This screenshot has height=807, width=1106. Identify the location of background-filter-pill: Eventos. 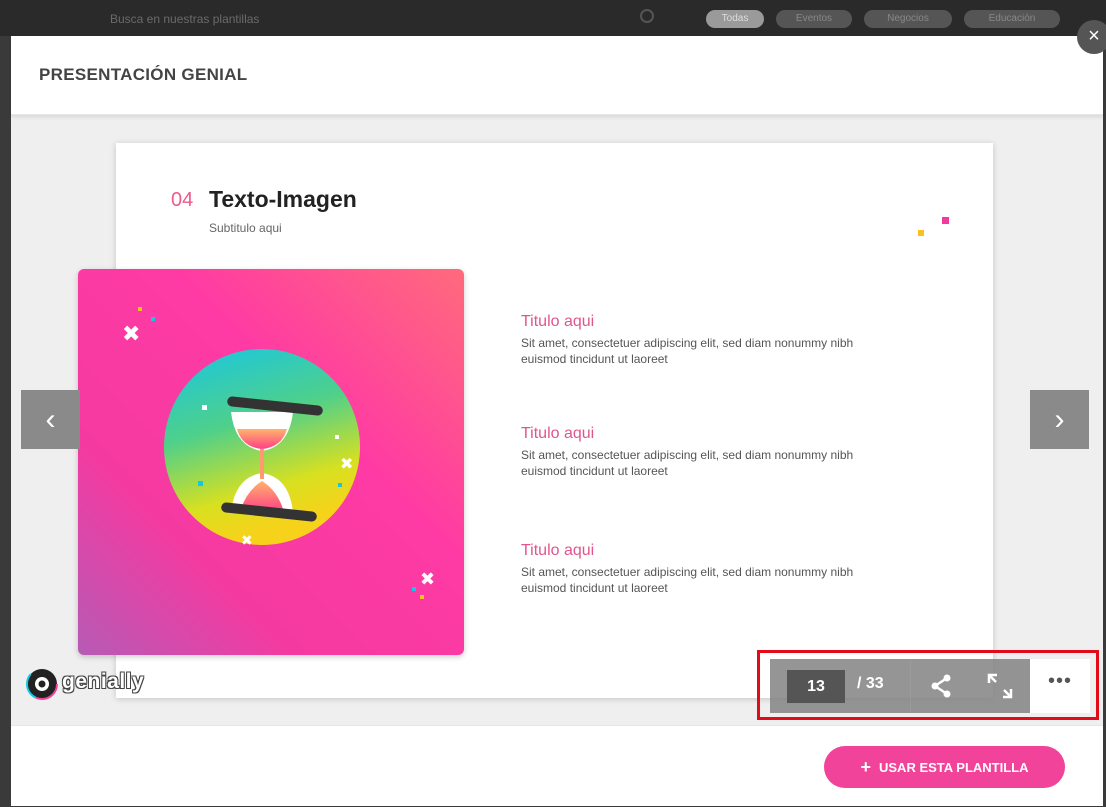
(814, 19).